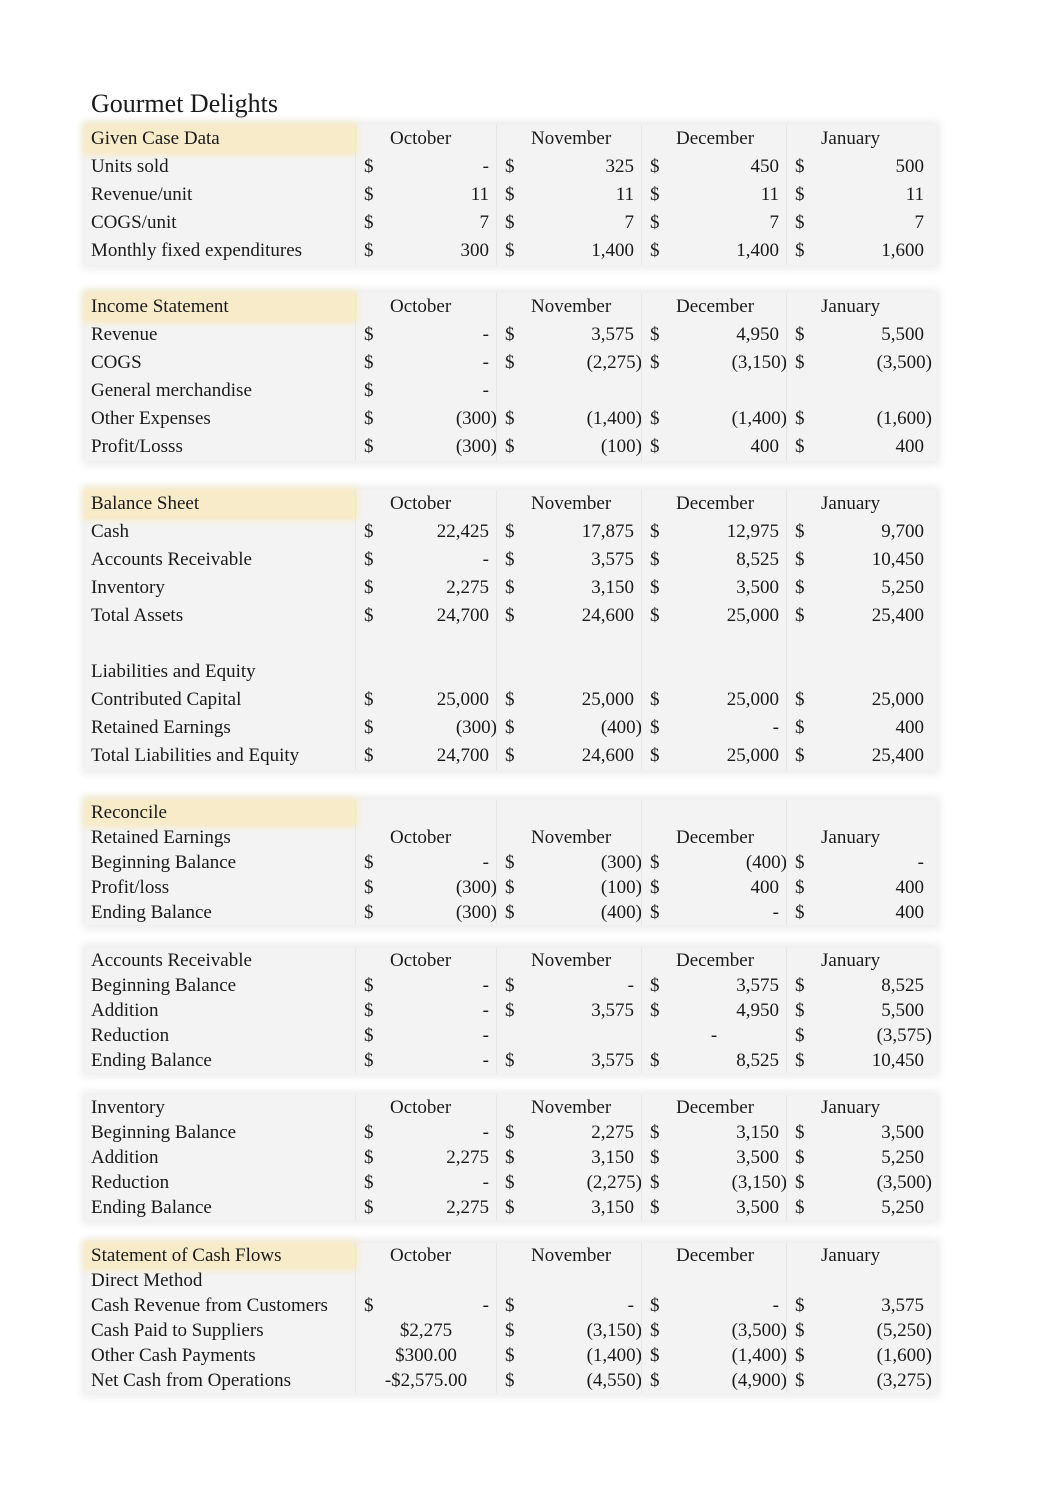 The image size is (1062, 1506). Describe the element at coordinates (713, 167) in the screenshot. I see `cell: $450` at that location.